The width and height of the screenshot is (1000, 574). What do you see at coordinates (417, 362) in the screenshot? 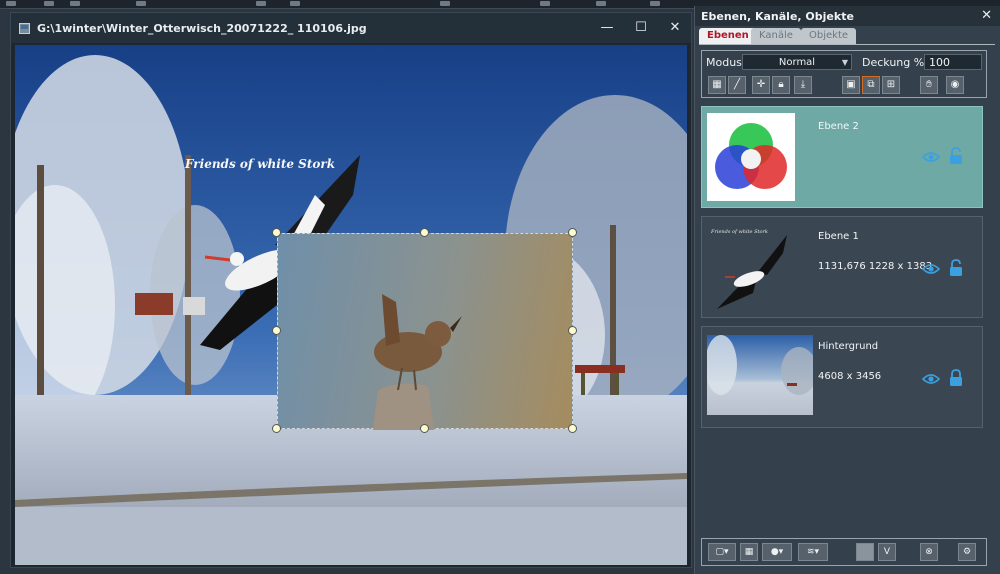
I see `wren-bird-graphic` at bounding box center [417, 362].